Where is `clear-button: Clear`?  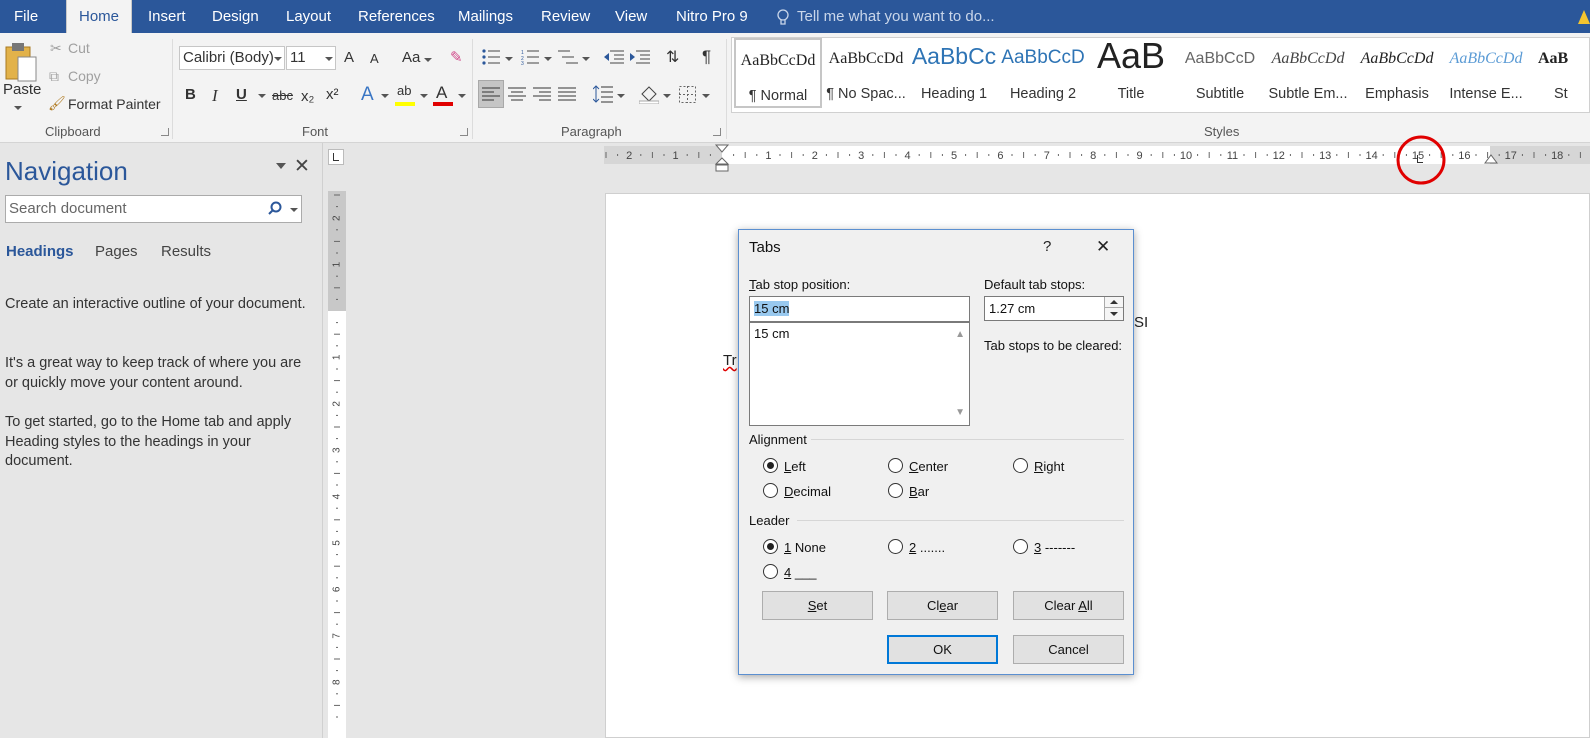 clear-button: Clear is located at coordinates (942, 605).